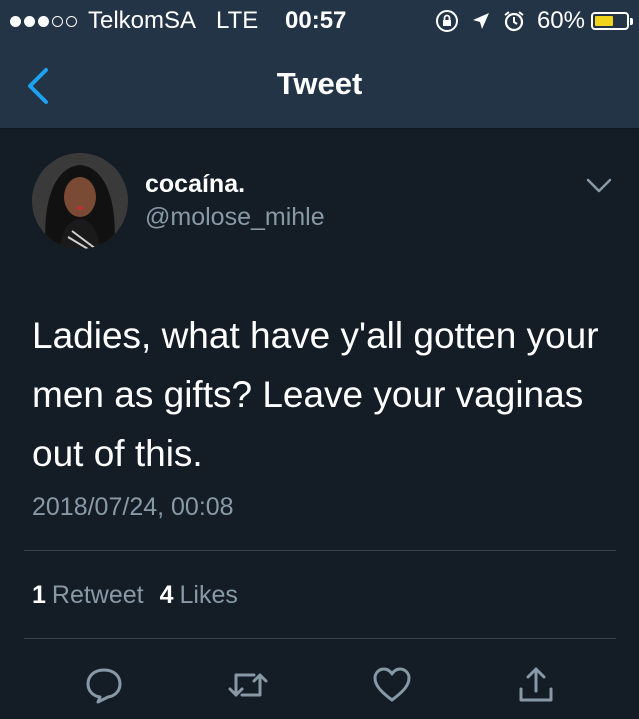 The image size is (639, 719). I want to click on status-left: TelkomSA LTE, so click(134, 21).